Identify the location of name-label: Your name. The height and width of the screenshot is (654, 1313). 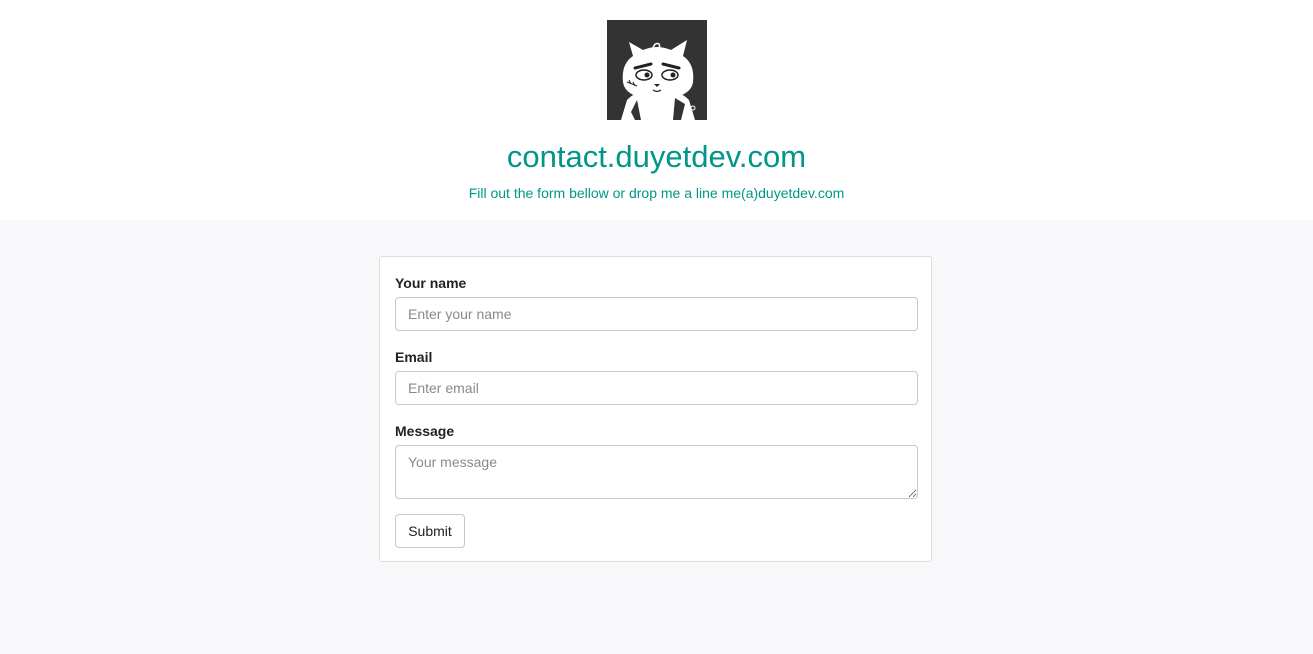
(431, 283).